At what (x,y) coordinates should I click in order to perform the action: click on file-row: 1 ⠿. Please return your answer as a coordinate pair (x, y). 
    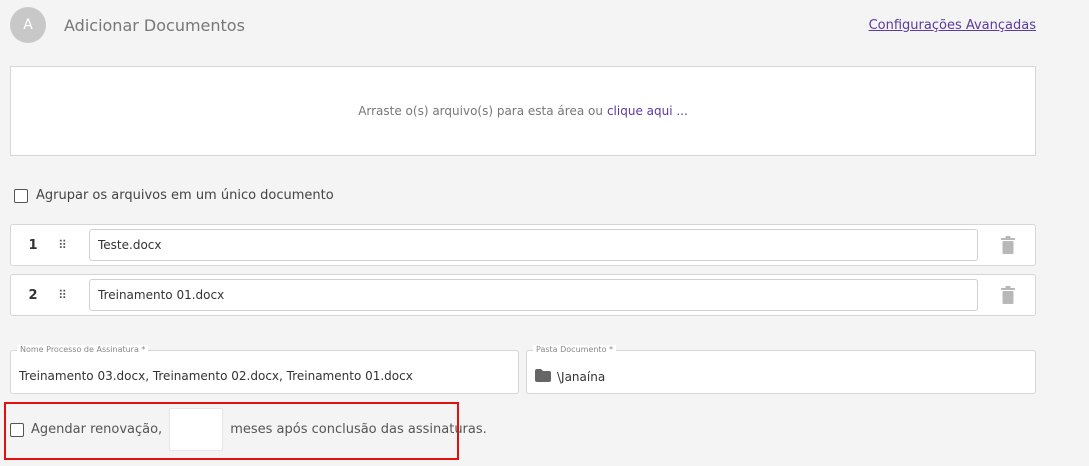
    Looking at the image, I should click on (523, 245).